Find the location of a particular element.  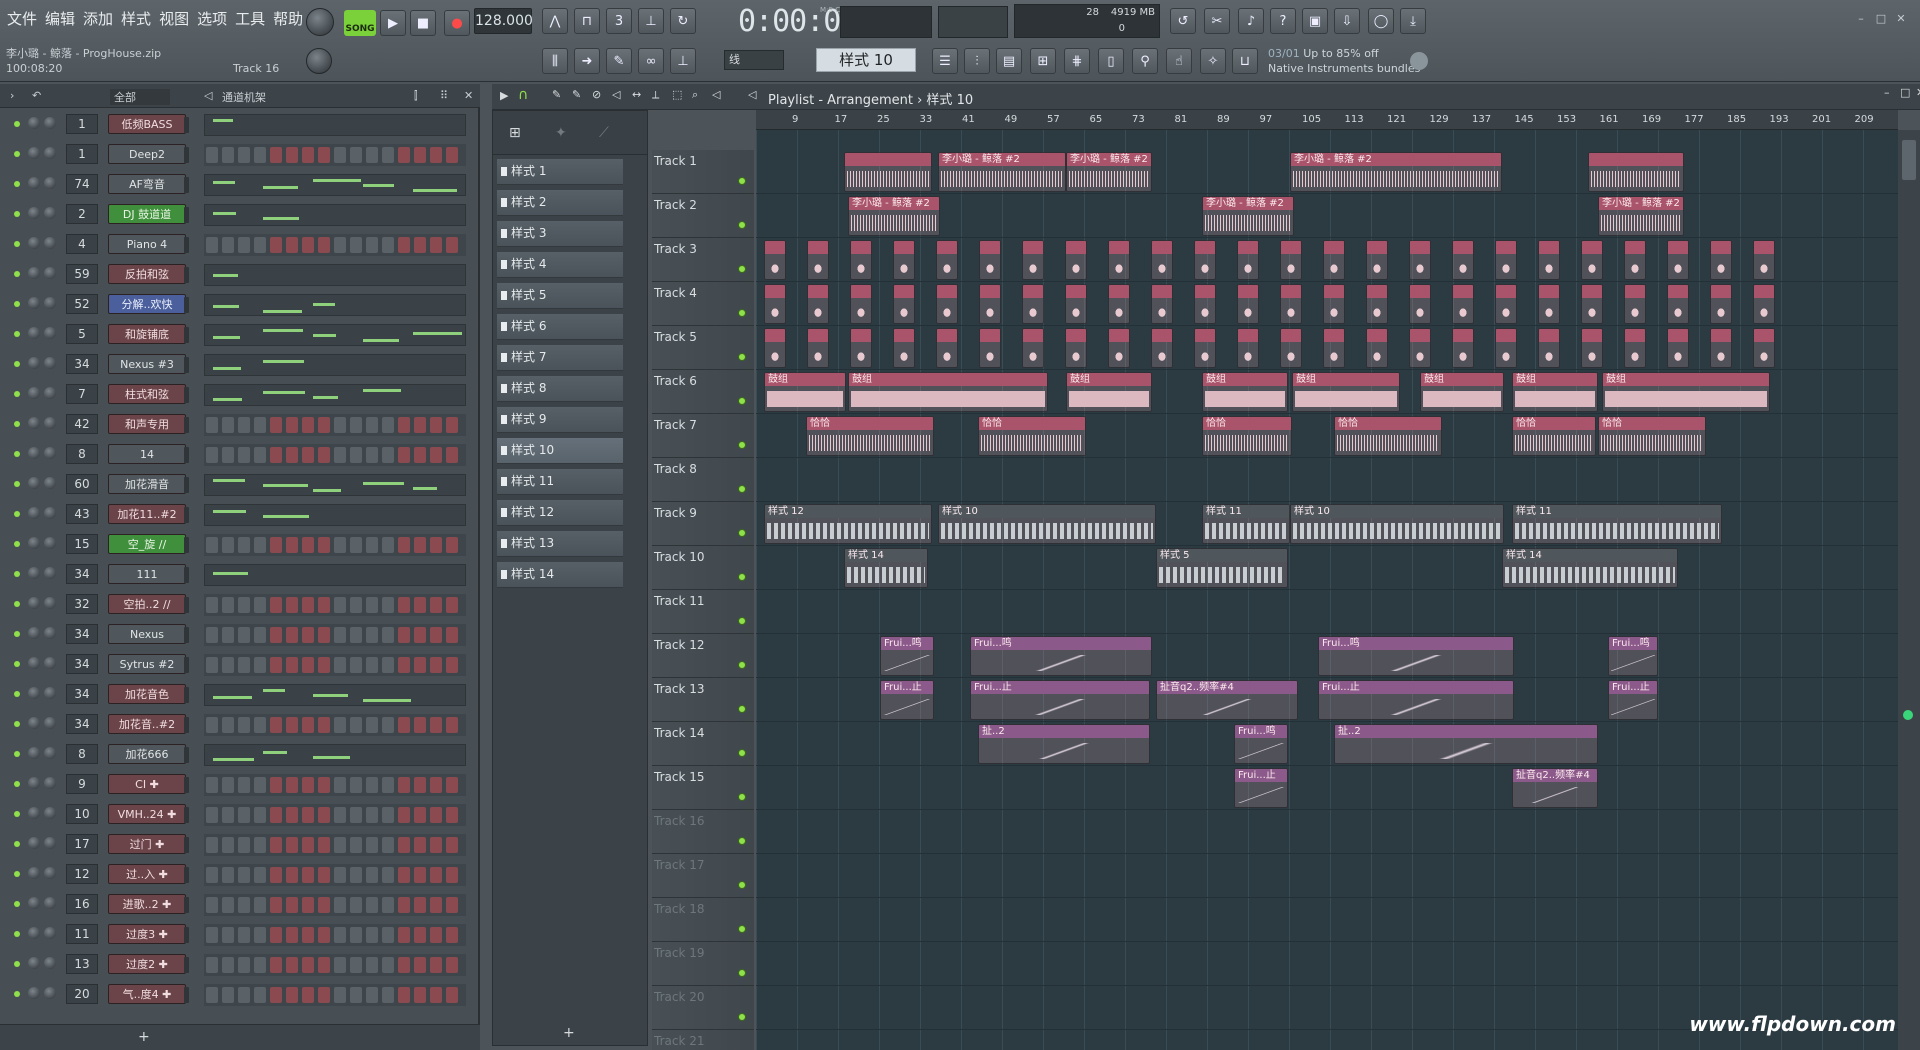

channel-row: 15 空_旋 ∕∕ is located at coordinates (239, 545).